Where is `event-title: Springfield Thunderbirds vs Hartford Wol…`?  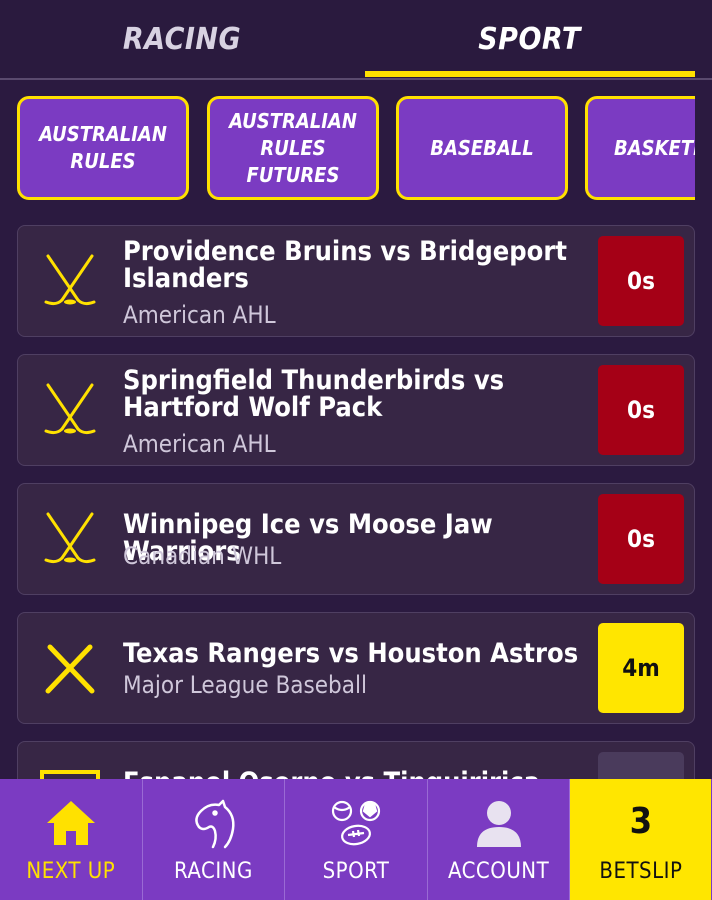
event-title: Springfield Thunderbirds vs Hartford Wol… is located at coordinates (314, 394).